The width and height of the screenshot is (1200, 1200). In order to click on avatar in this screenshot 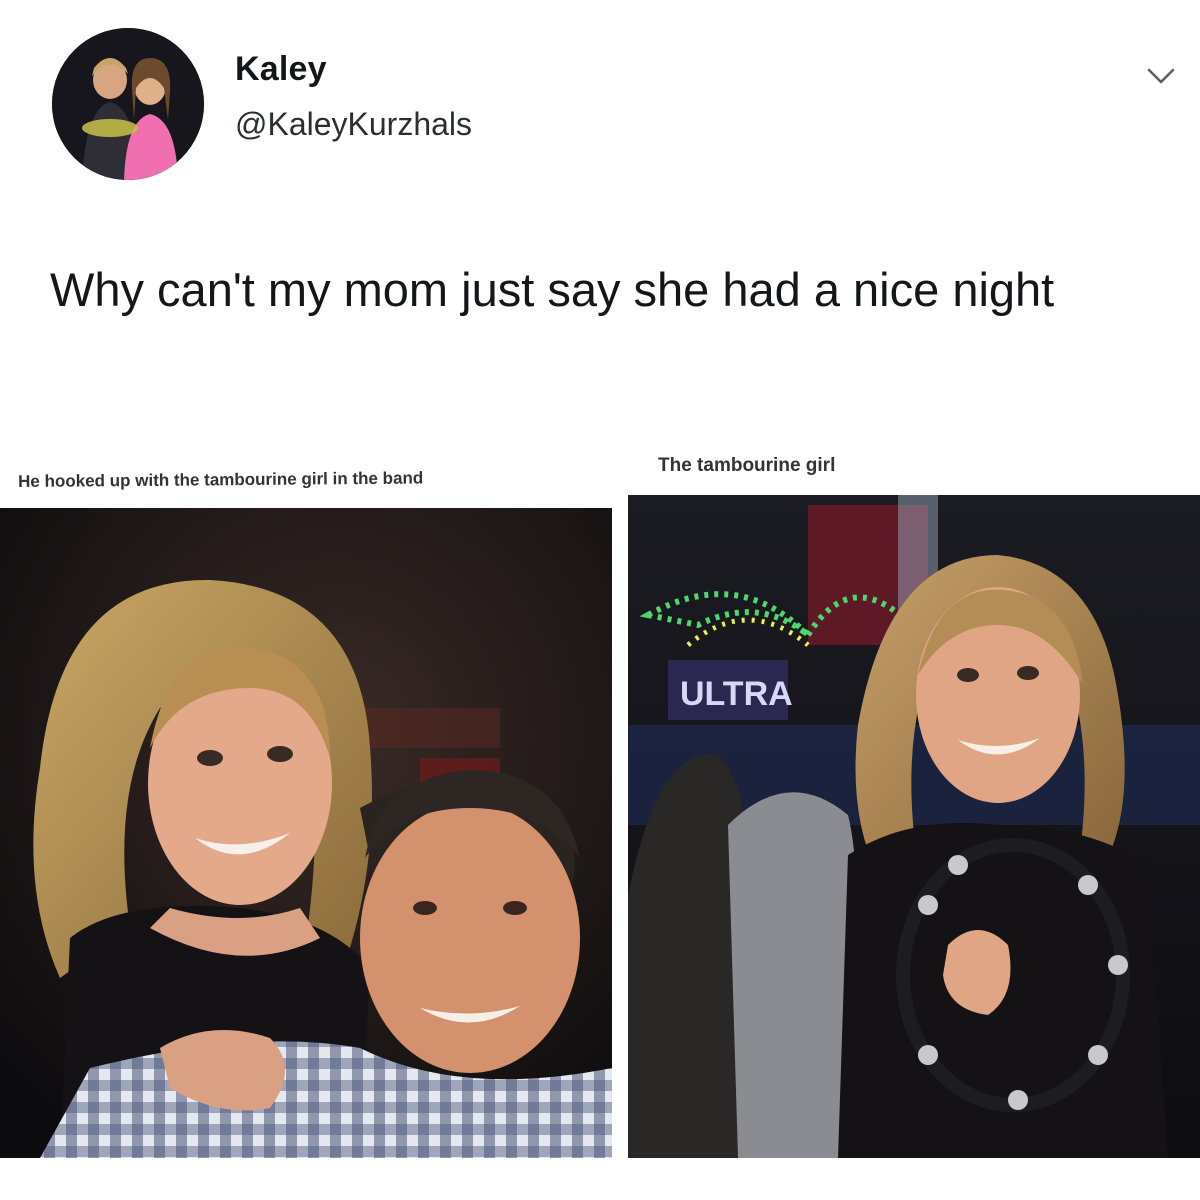, I will do `click(128, 104)`.